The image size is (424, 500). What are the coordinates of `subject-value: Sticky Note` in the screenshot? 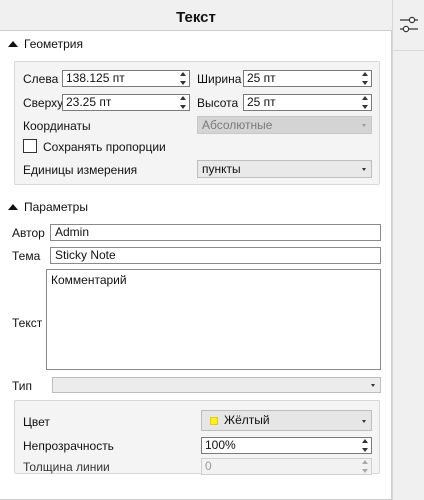 It's located at (85, 255).